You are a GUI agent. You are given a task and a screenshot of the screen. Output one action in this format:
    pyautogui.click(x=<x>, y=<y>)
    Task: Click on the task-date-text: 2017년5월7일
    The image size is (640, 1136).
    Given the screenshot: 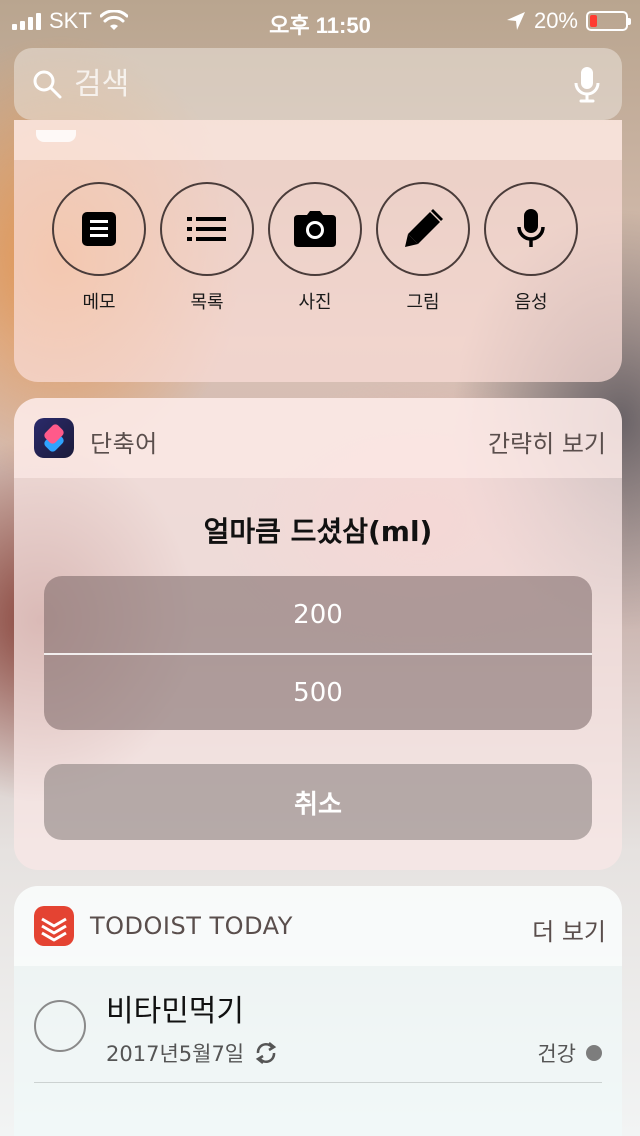 What is the action you would take?
    pyautogui.click(x=175, y=1054)
    